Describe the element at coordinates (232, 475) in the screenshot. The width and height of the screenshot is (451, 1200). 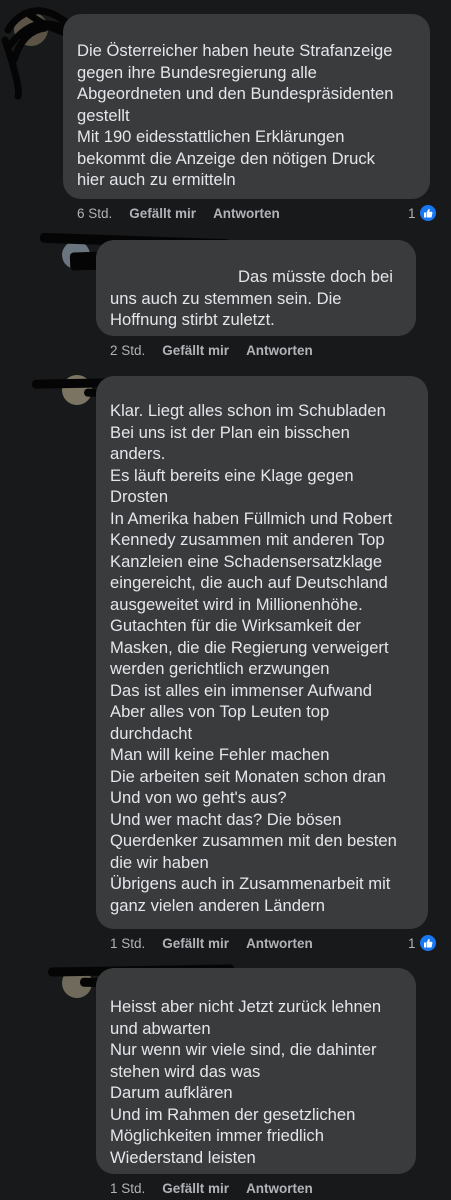
I see `comment-text-line: Es läuft bereits eine Klage gegen` at that location.